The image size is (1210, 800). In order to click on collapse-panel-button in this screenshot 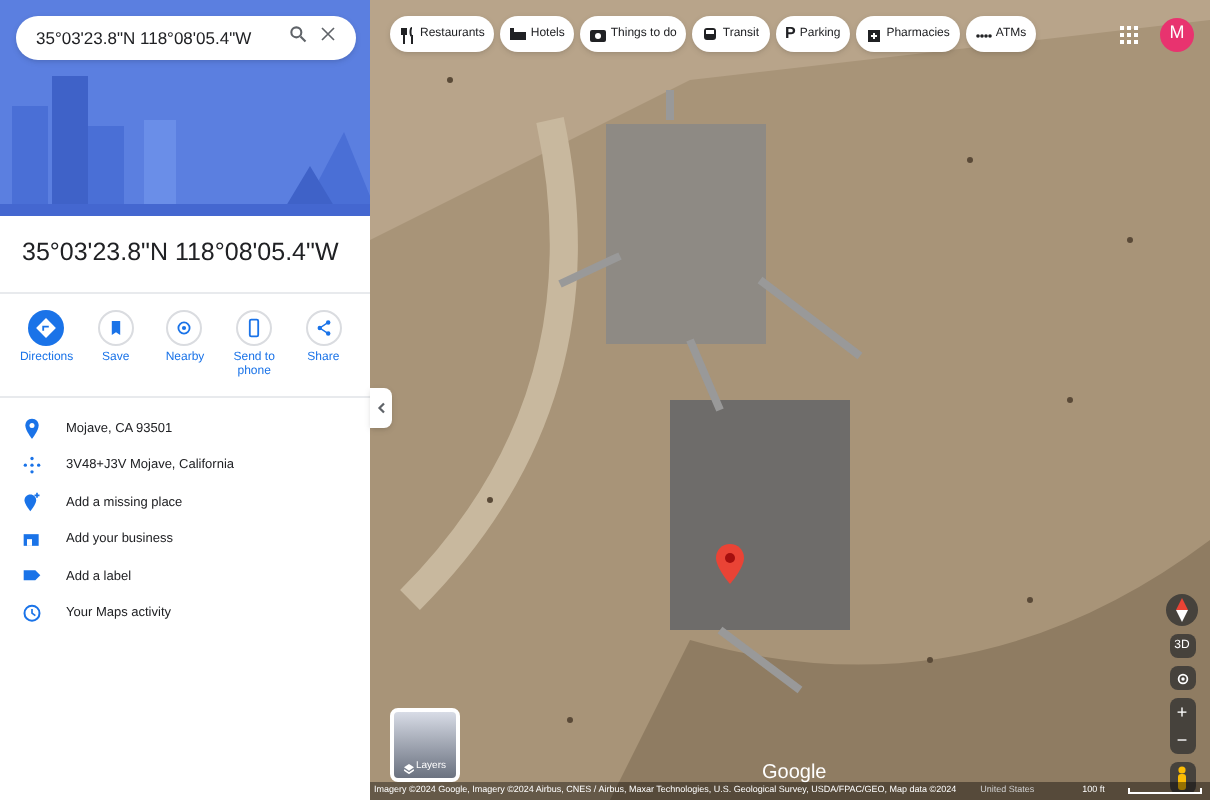, I will do `click(381, 408)`.